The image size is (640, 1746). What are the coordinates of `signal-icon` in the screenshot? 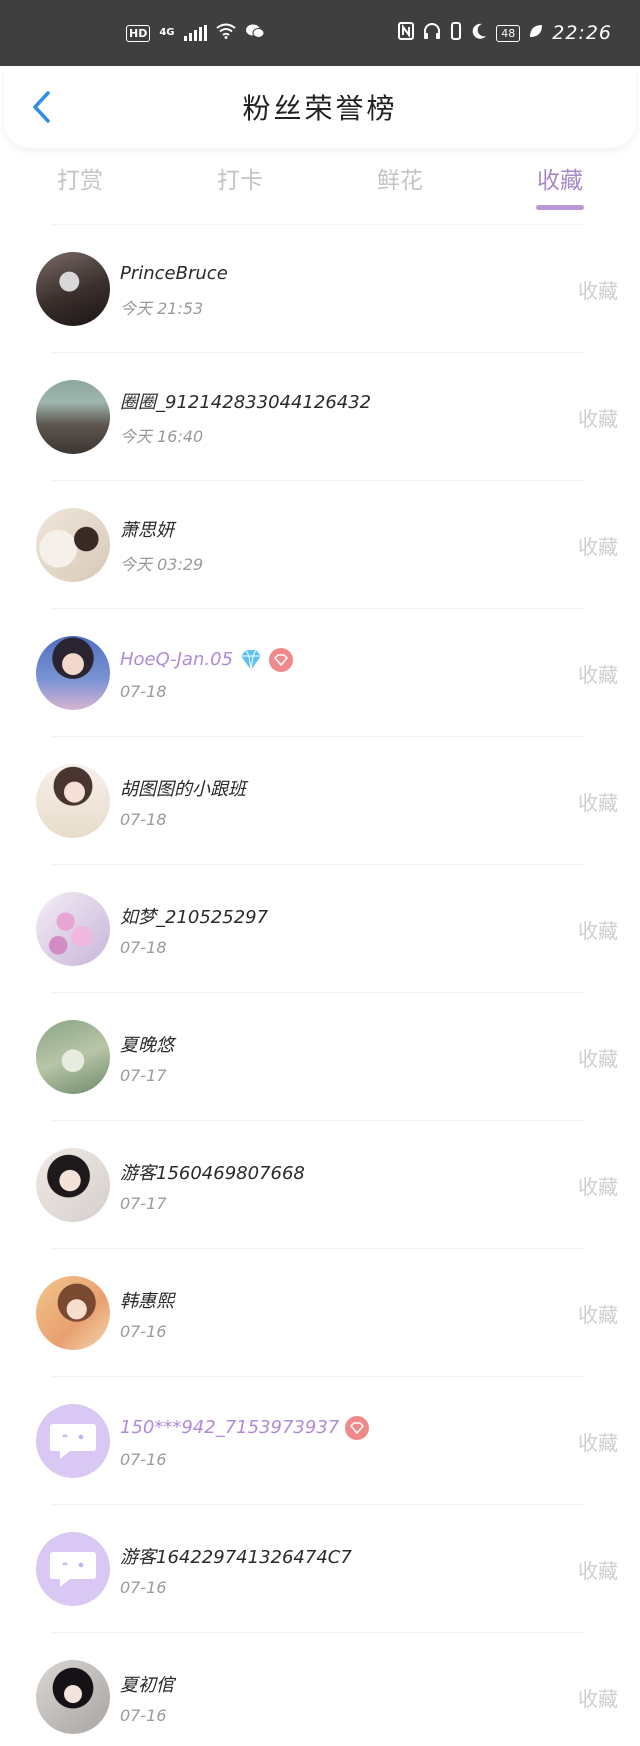 It's located at (195, 33).